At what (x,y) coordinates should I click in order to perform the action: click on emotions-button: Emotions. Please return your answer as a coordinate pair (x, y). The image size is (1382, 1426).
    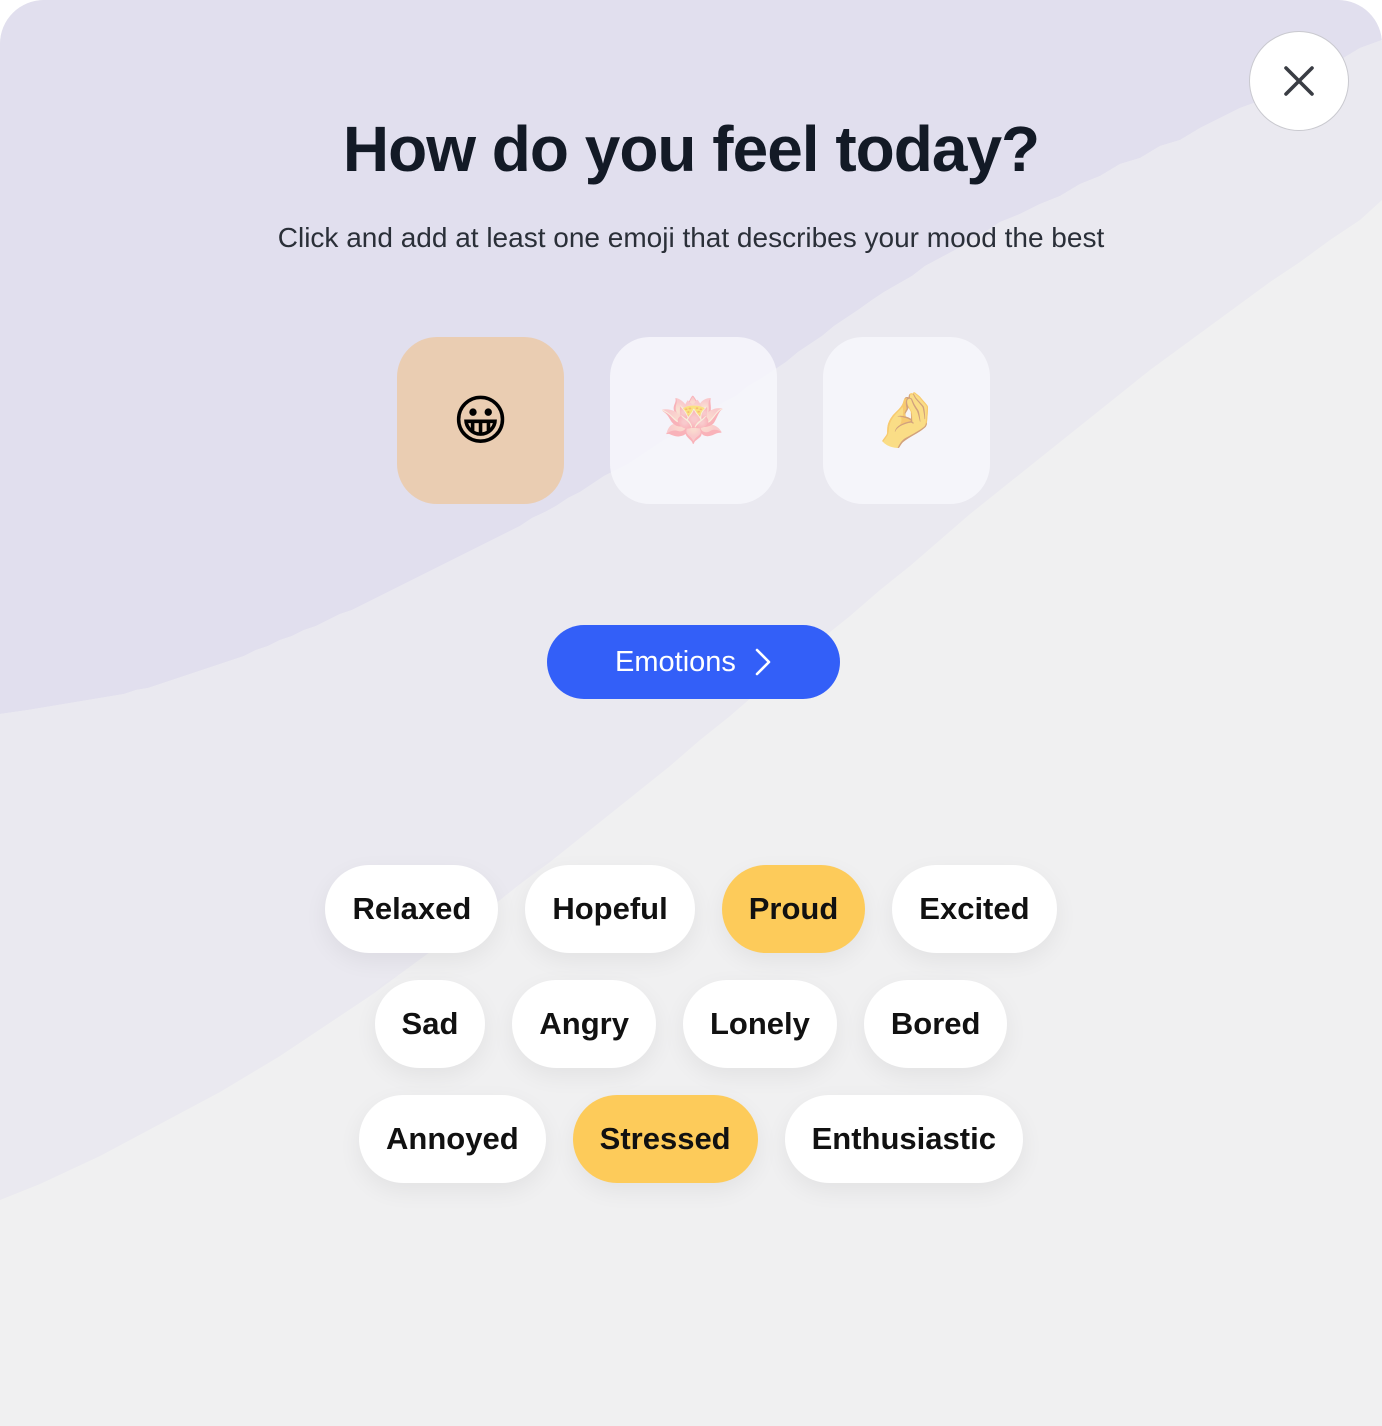
    Looking at the image, I should click on (693, 662).